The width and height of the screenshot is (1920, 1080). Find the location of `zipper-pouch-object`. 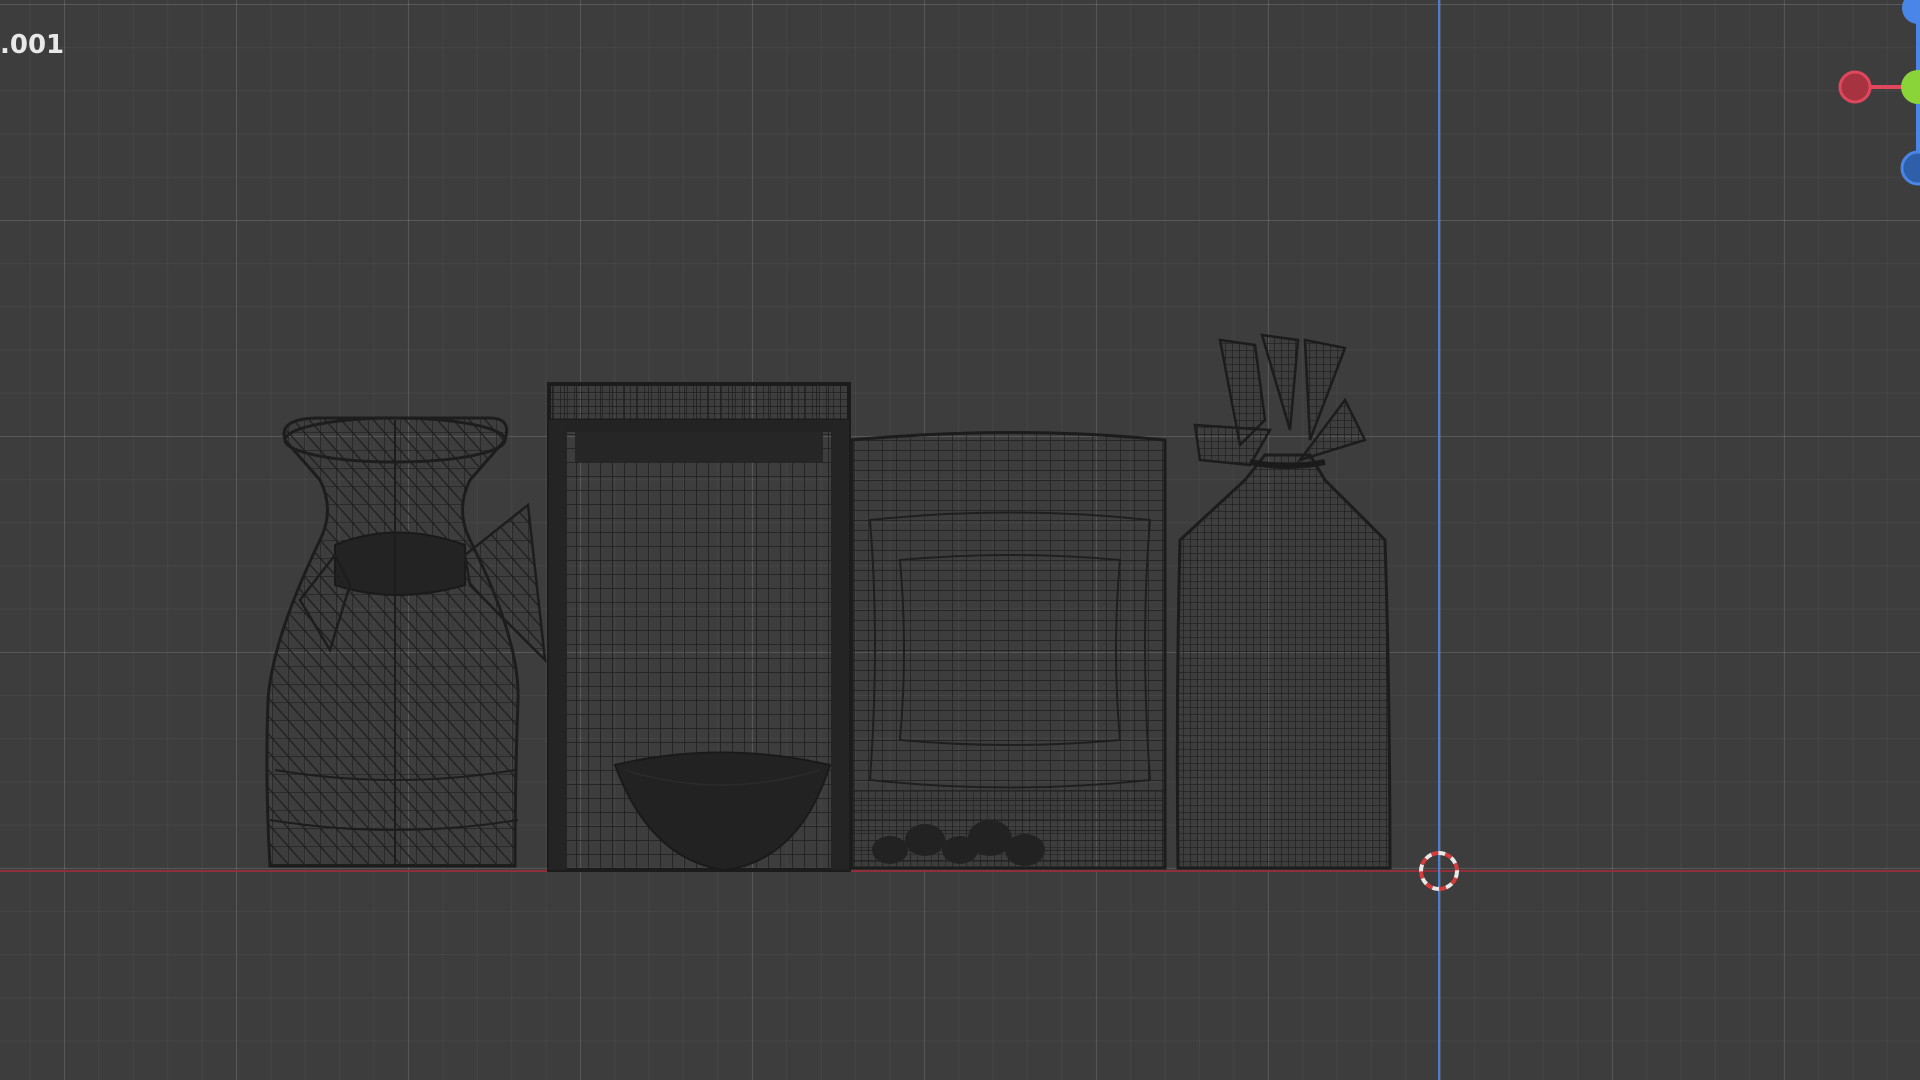

zipper-pouch-object is located at coordinates (699, 627).